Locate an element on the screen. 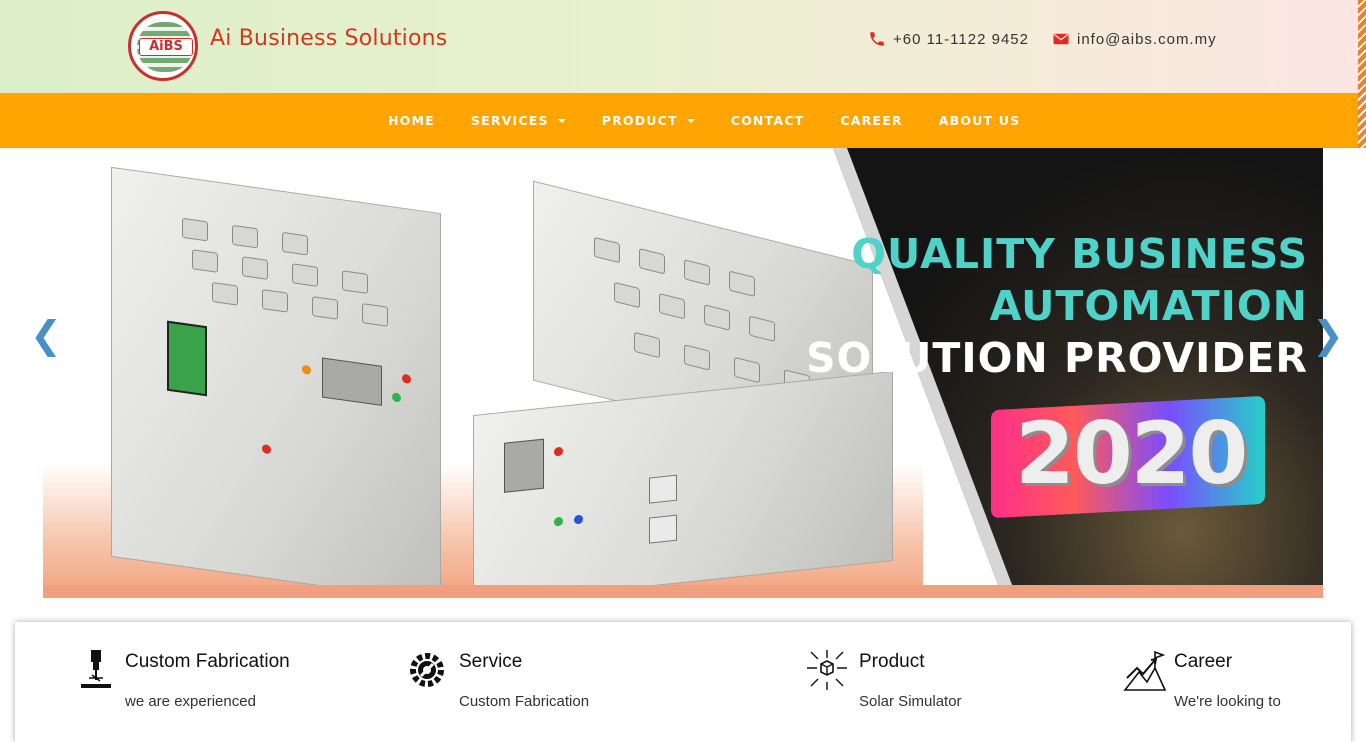 This screenshot has height=742, width=1366. solar-simulator-machine-image is located at coordinates (276, 382).